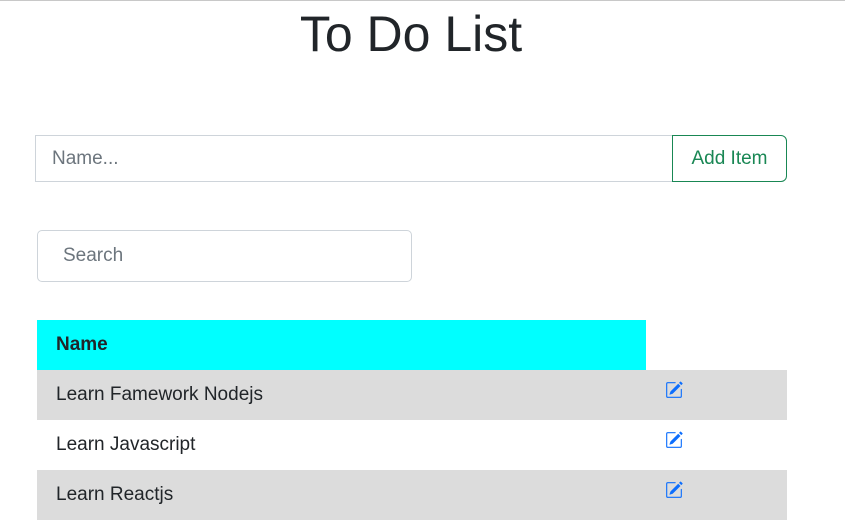  I want to click on table-header-row: Name, so click(412, 345).